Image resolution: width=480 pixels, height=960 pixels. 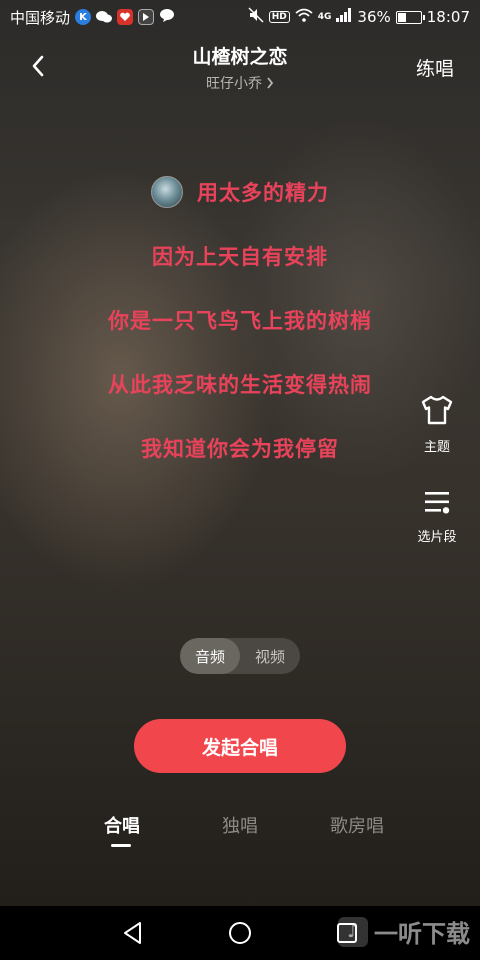 I want to click on status-left: 中国移动 K, so click(x=92, y=17).